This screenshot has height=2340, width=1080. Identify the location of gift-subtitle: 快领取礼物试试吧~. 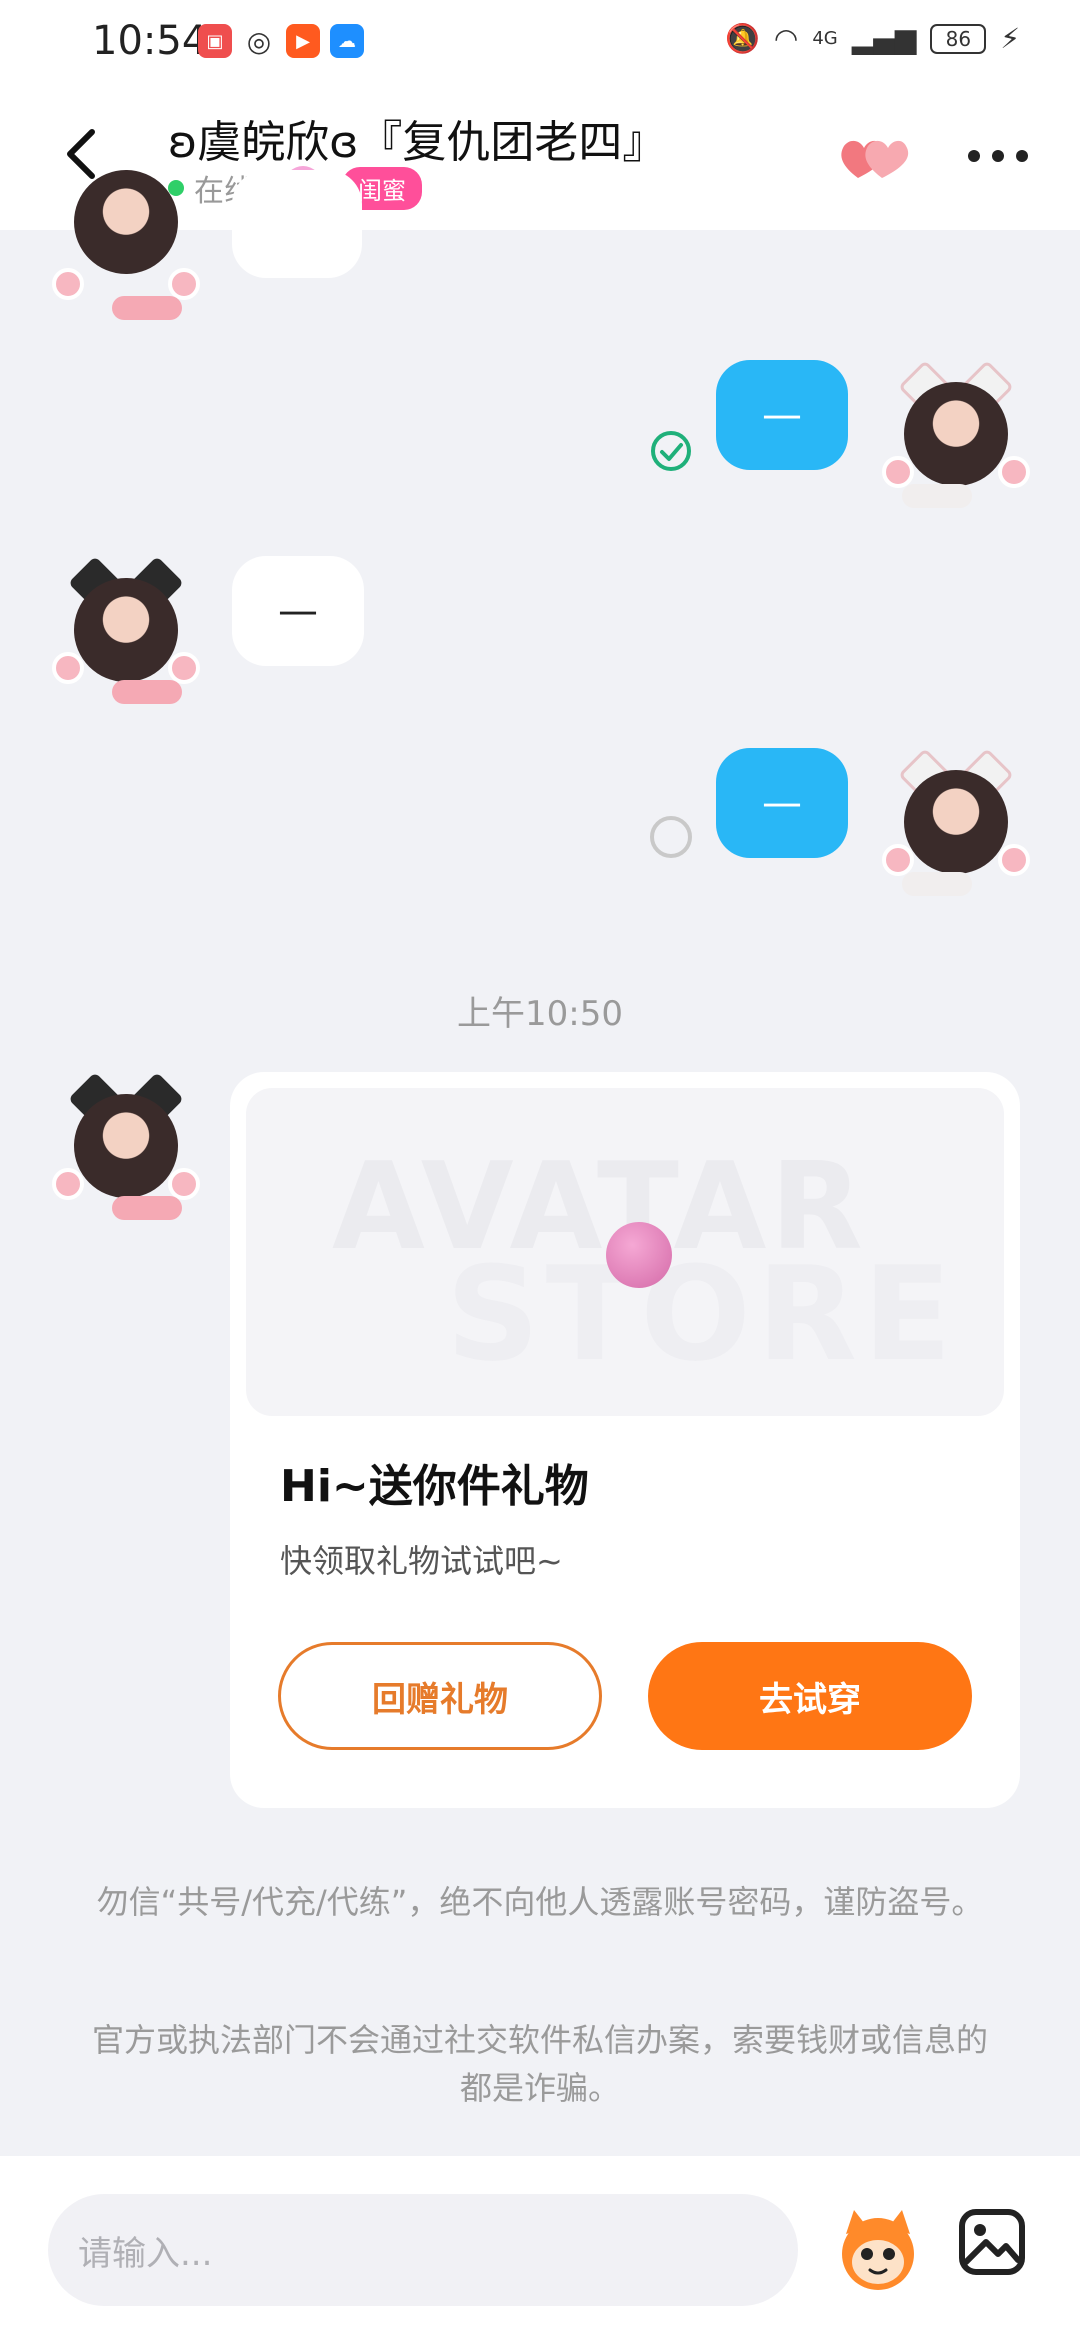
(421, 1561).